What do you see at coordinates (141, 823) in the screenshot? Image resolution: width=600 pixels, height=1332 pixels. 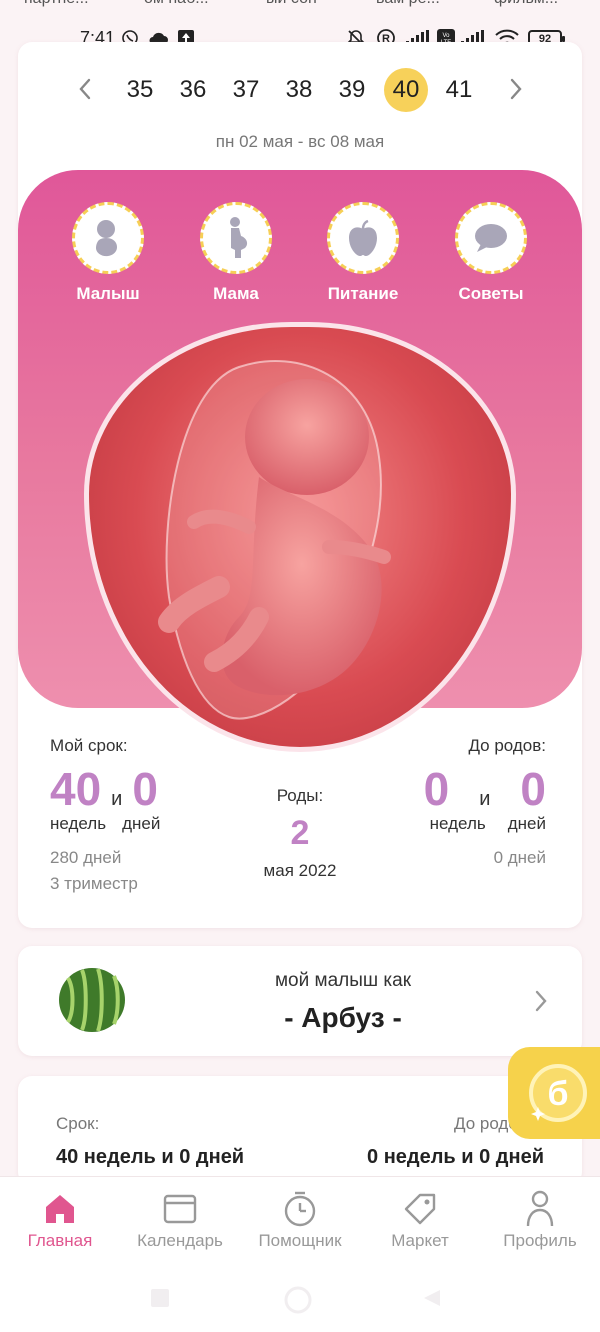 I see `my-term-days-label: дней` at bounding box center [141, 823].